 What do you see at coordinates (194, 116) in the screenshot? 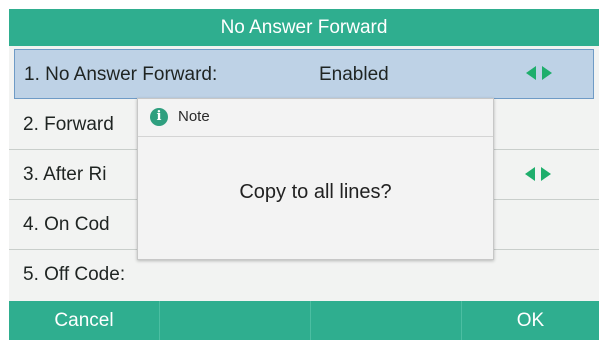
I see `dialog-title: Note` at bounding box center [194, 116].